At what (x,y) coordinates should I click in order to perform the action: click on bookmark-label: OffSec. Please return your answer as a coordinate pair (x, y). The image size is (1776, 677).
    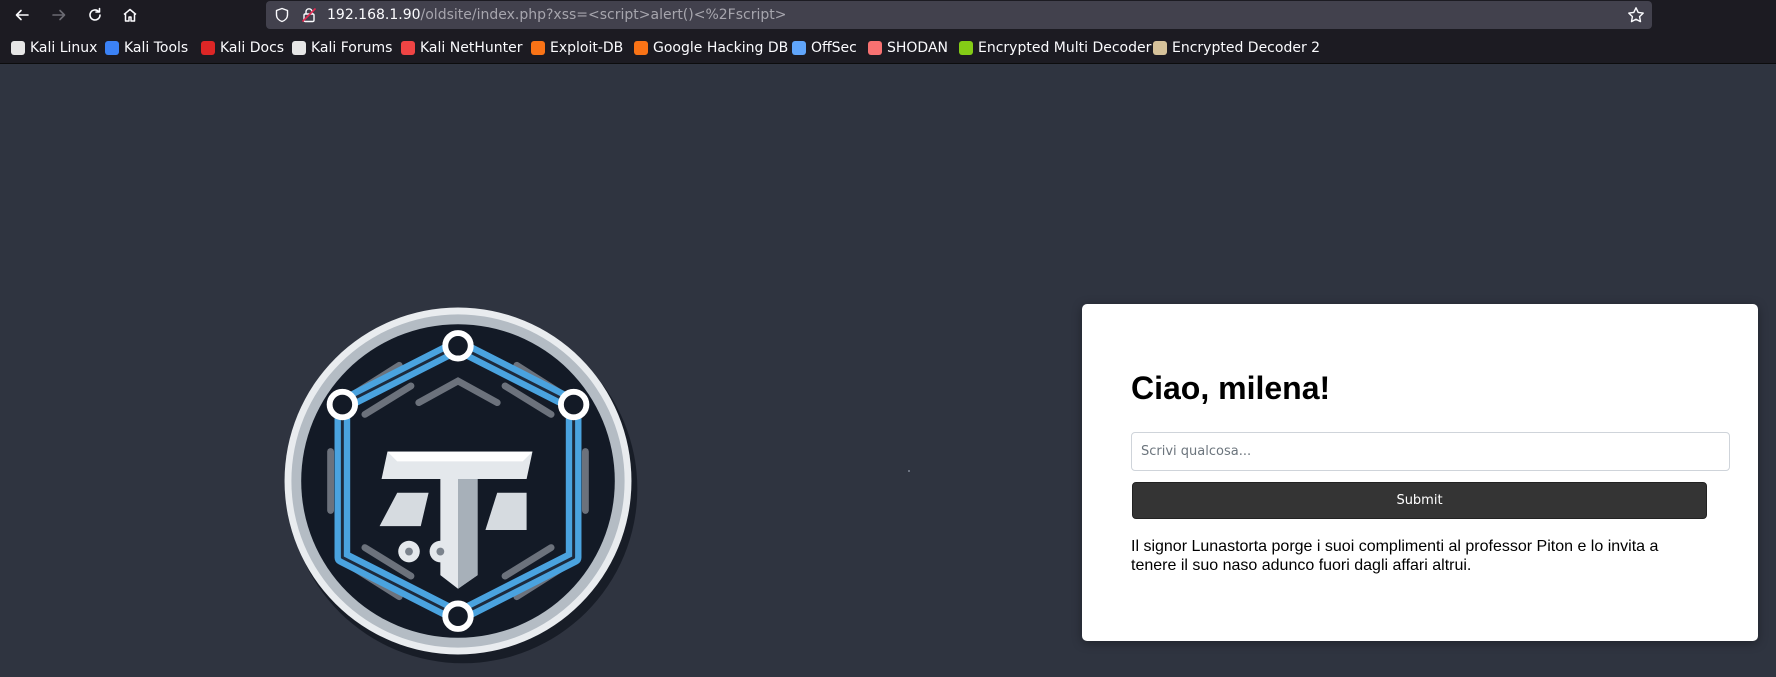
    Looking at the image, I should click on (834, 48).